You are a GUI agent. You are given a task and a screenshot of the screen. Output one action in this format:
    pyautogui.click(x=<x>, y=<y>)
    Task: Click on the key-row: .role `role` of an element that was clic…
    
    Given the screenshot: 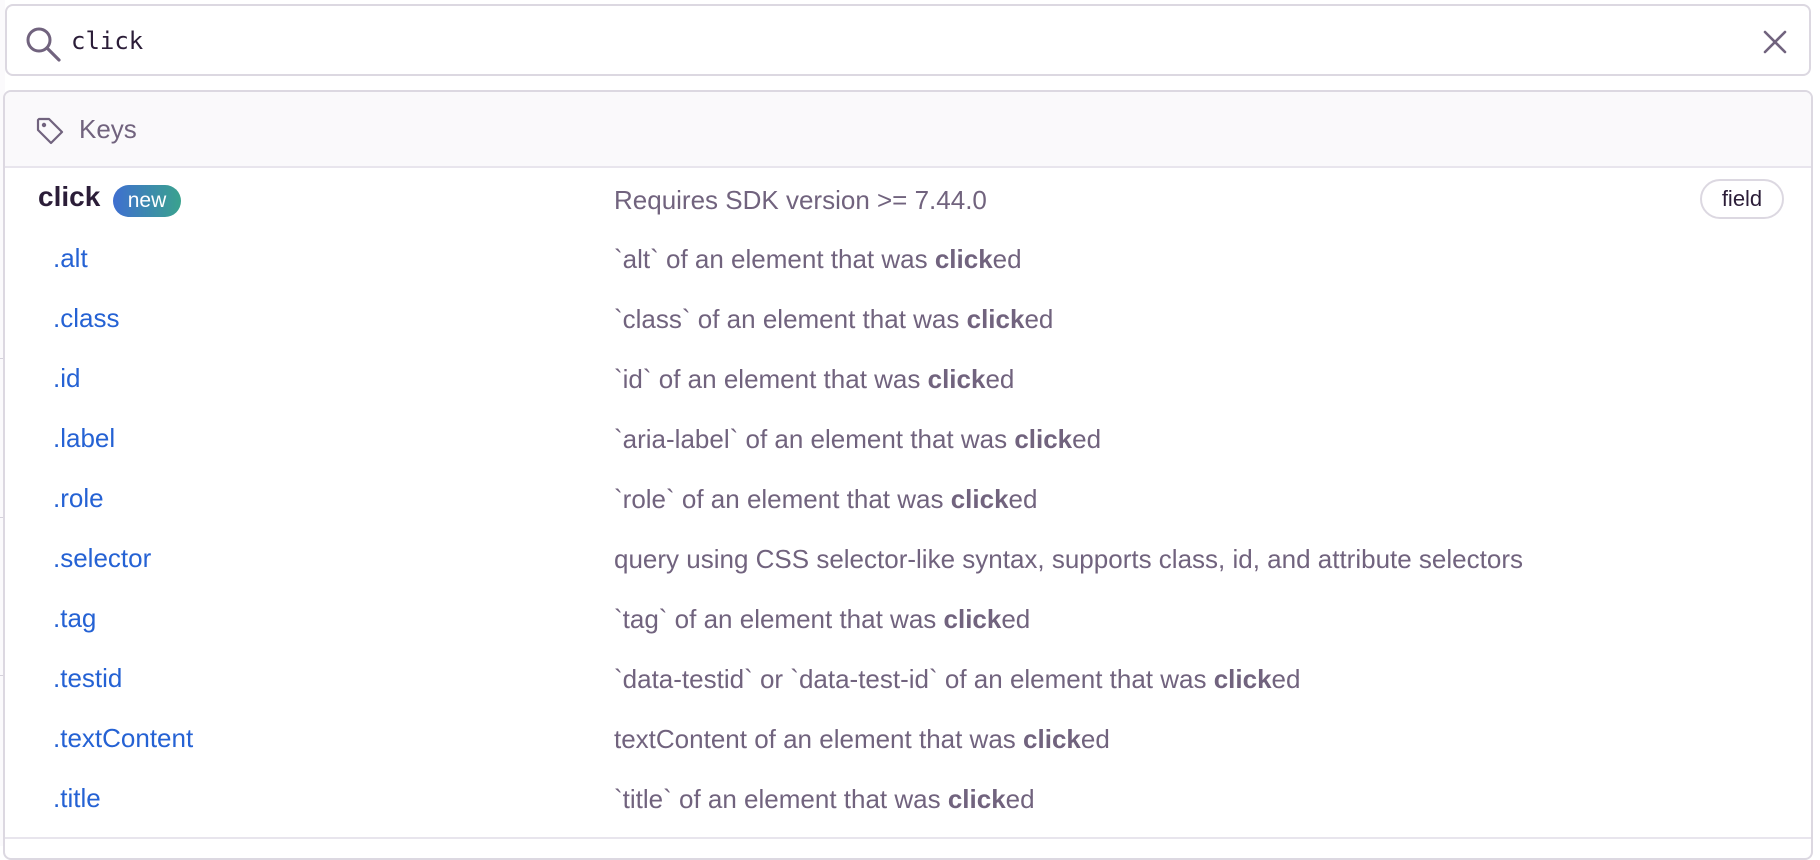 What is the action you would take?
    pyautogui.click(x=908, y=499)
    